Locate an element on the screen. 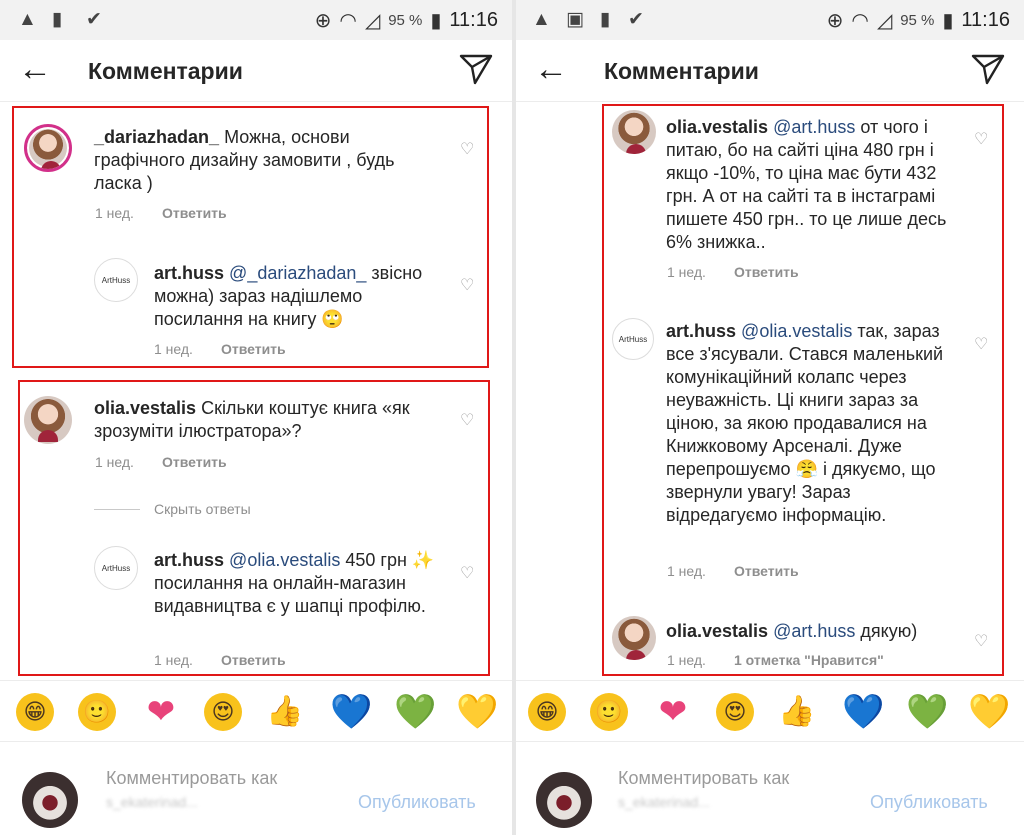 Image resolution: width=1024 pixels, height=835 pixels. comment-username: art.huss is located at coordinates (701, 331).